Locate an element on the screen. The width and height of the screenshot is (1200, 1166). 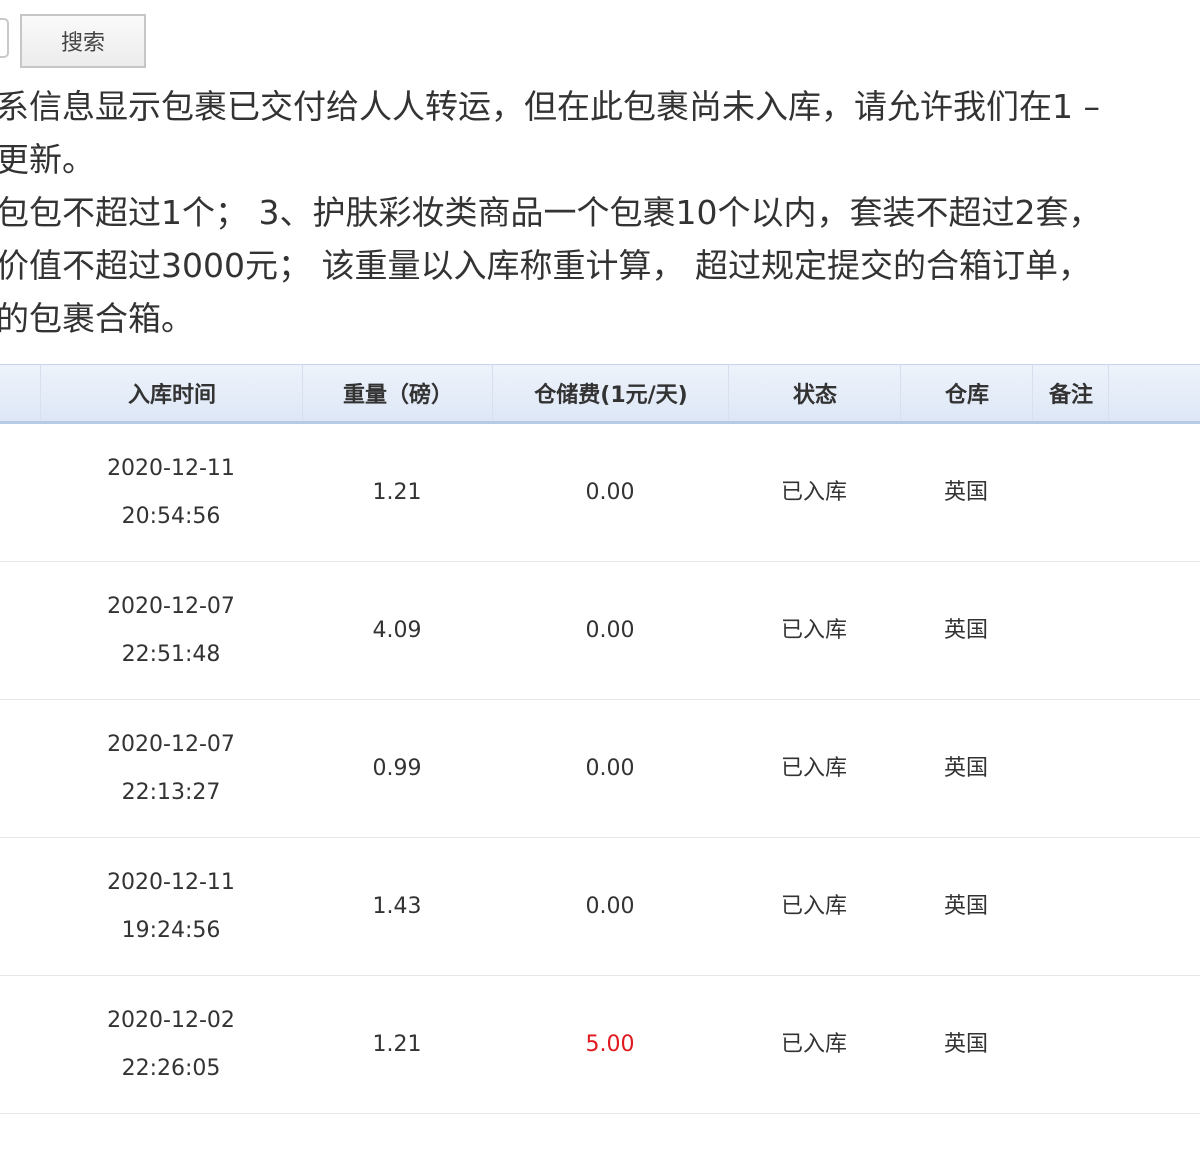
cell-time: 2020-12-02 22:26:05 is located at coordinates (171, 1044).